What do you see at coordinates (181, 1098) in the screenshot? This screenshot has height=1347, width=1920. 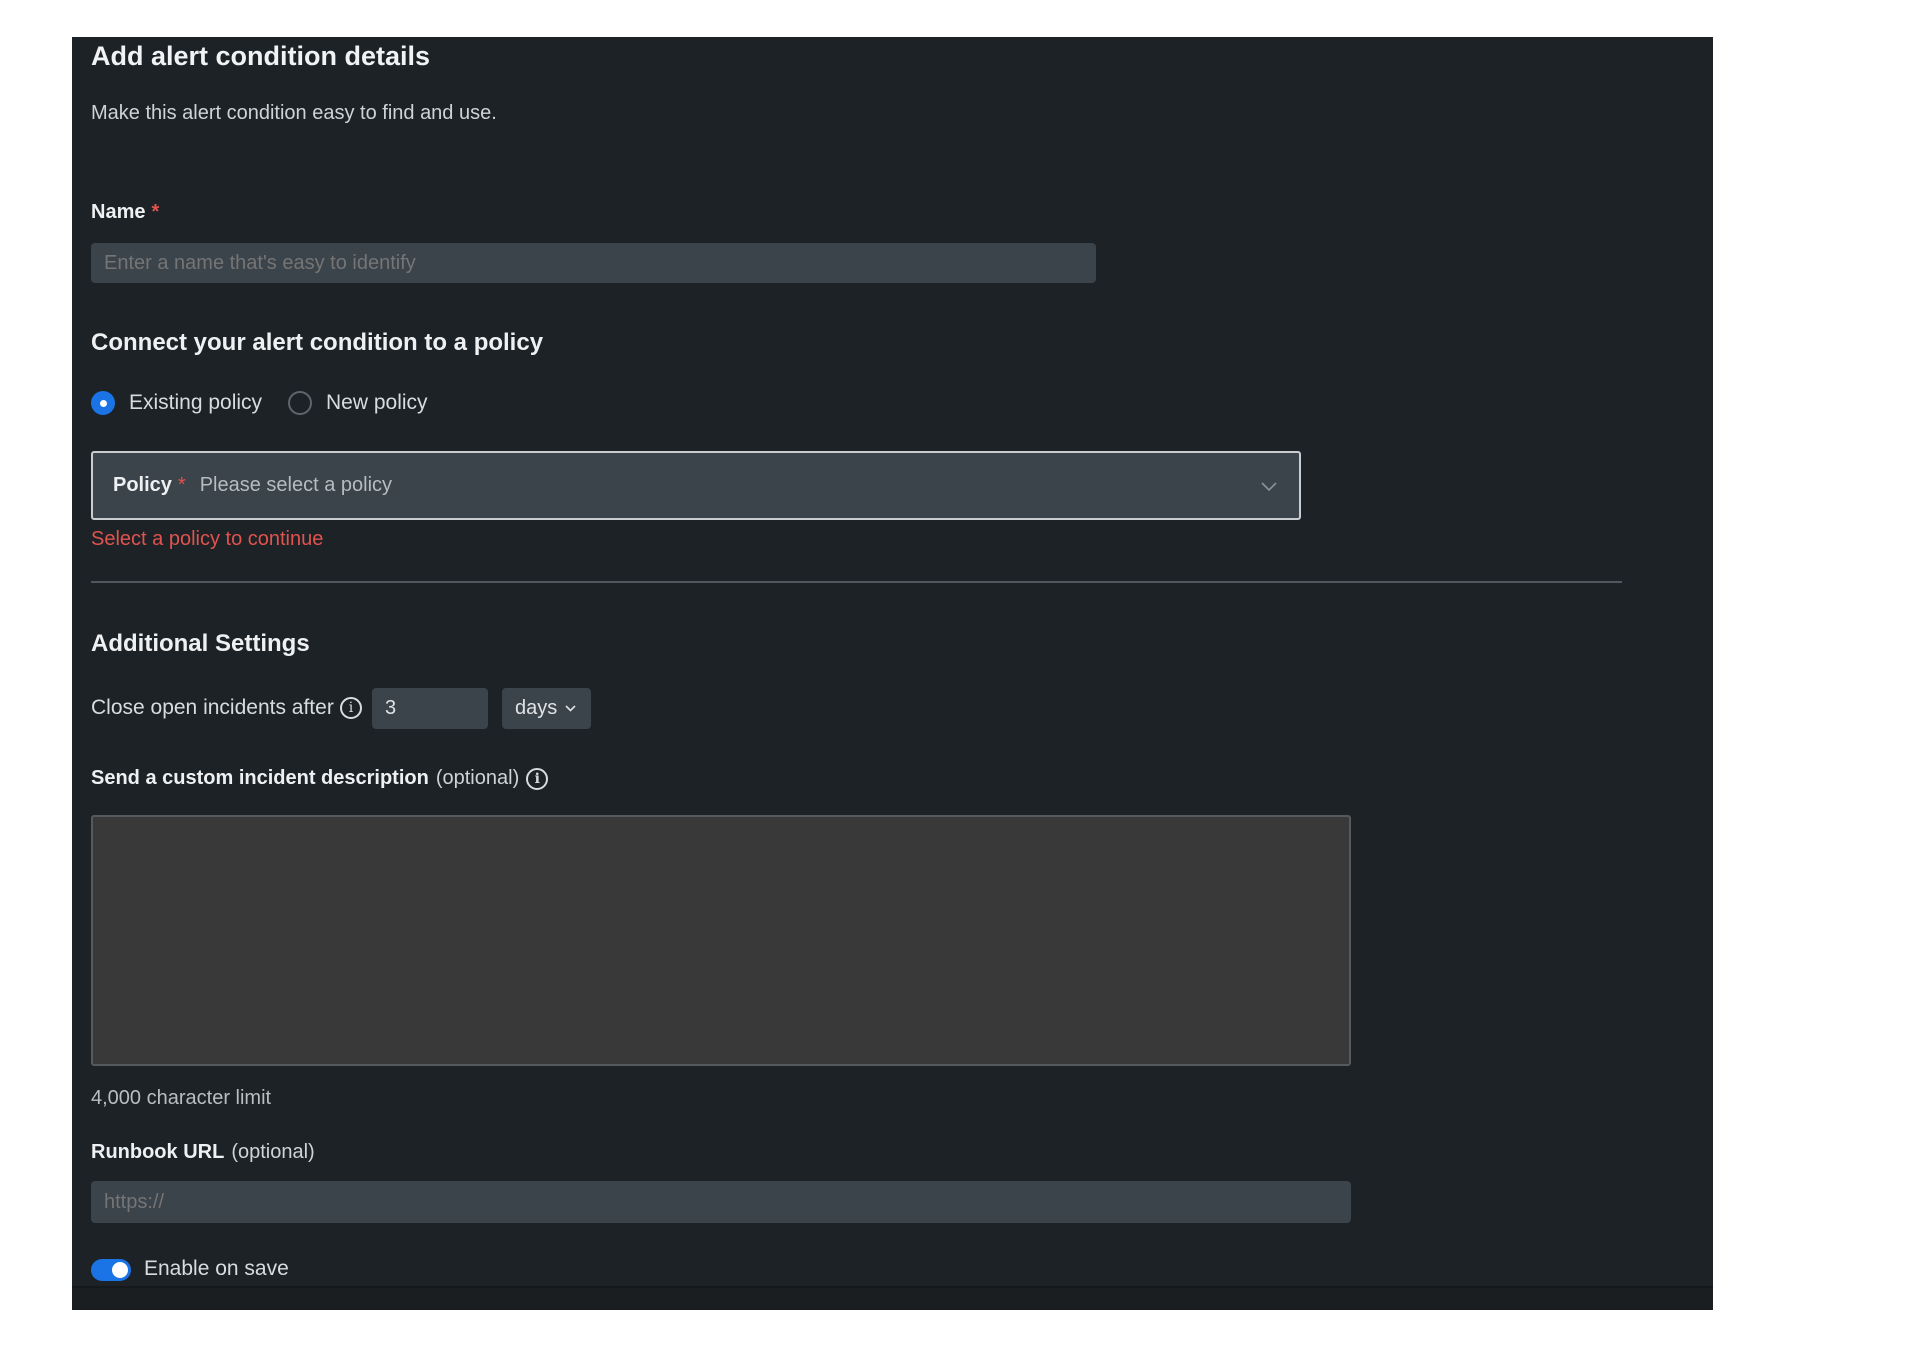 I see `char-limit-text: 4,000 character limit` at bounding box center [181, 1098].